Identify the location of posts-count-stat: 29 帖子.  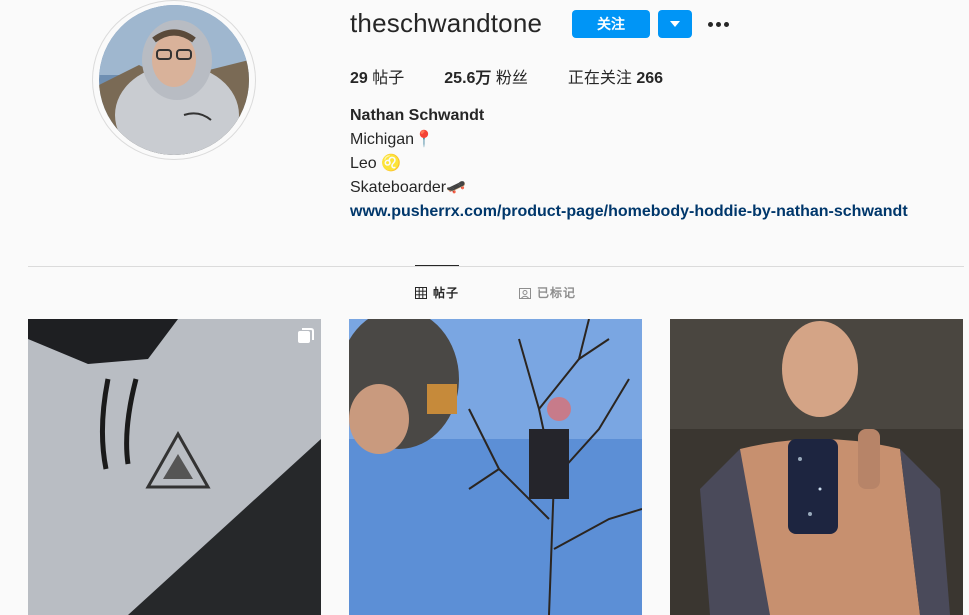
(377, 76).